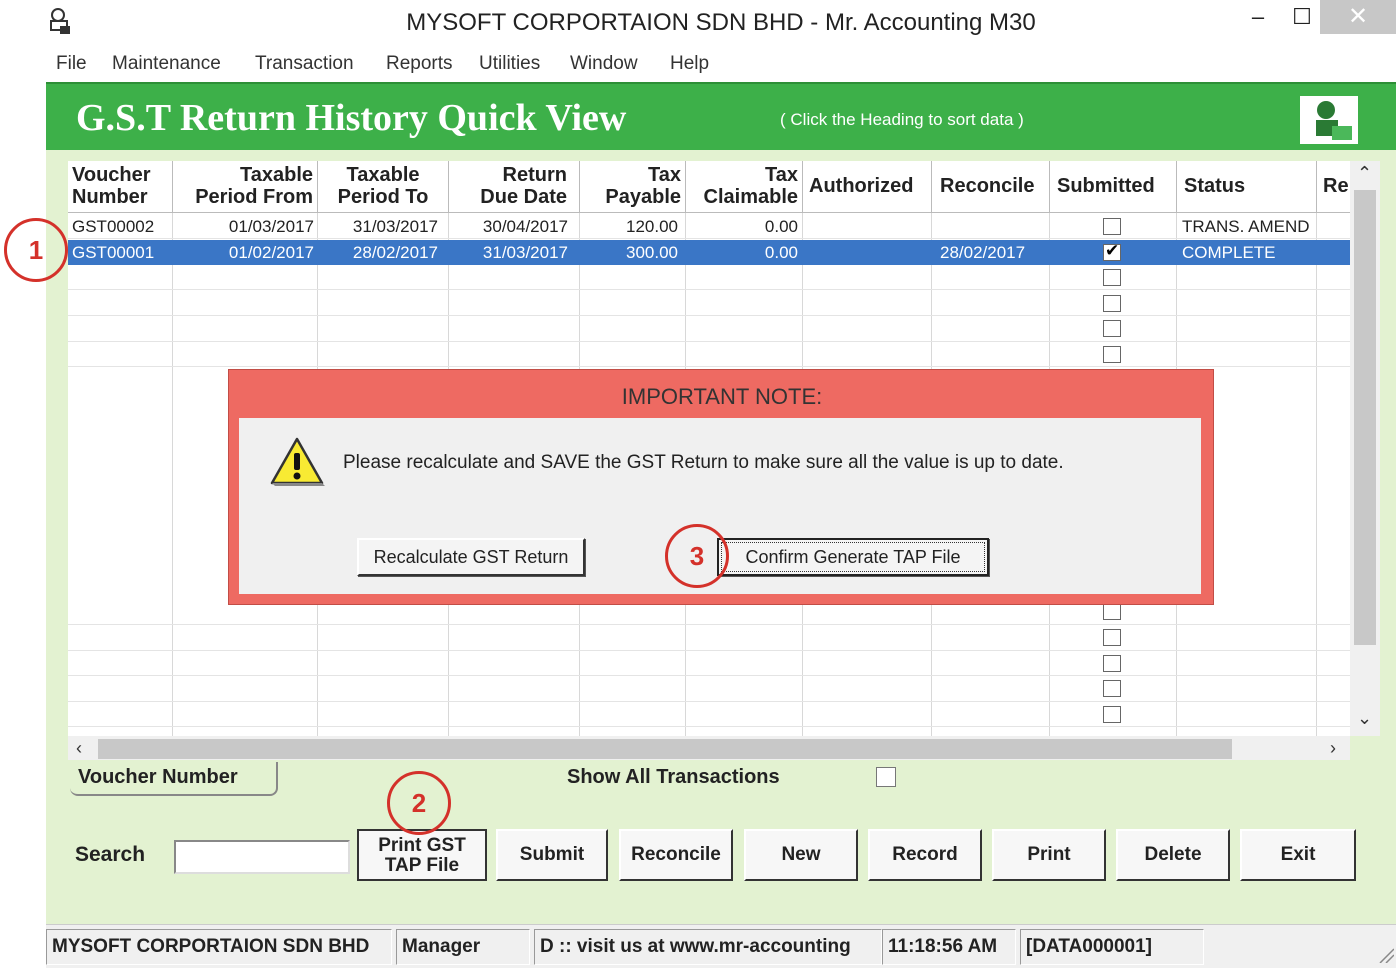 The height and width of the screenshot is (968, 1396). What do you see at coordinates (853, 557) in the screenshot?
I see `confirm-generate-tap-file-button: Confirm Generate TAP File` at bounding box center [853, 557].